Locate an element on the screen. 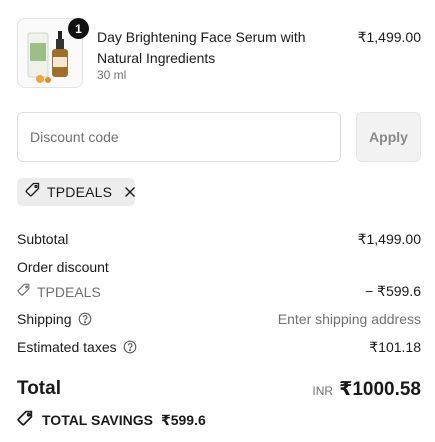 This screenshot has height=442, width=435. savings-value: ₹599.6 is located at coordinates (183, 419).